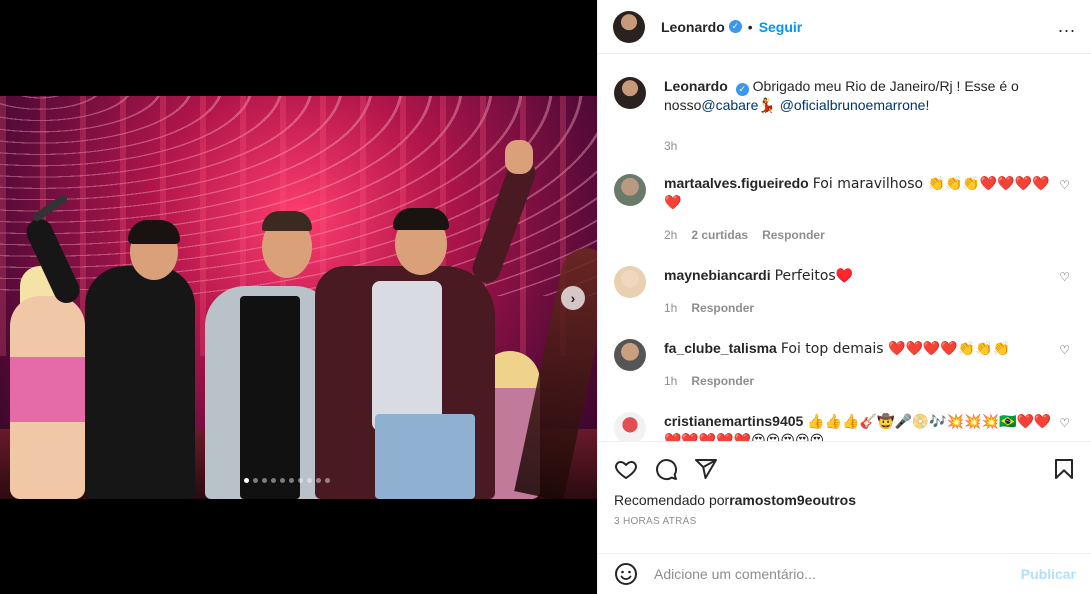  Describe the element at coordinates (729, 105) in the screenshot. I see `mention-link: @cabare` at that location.